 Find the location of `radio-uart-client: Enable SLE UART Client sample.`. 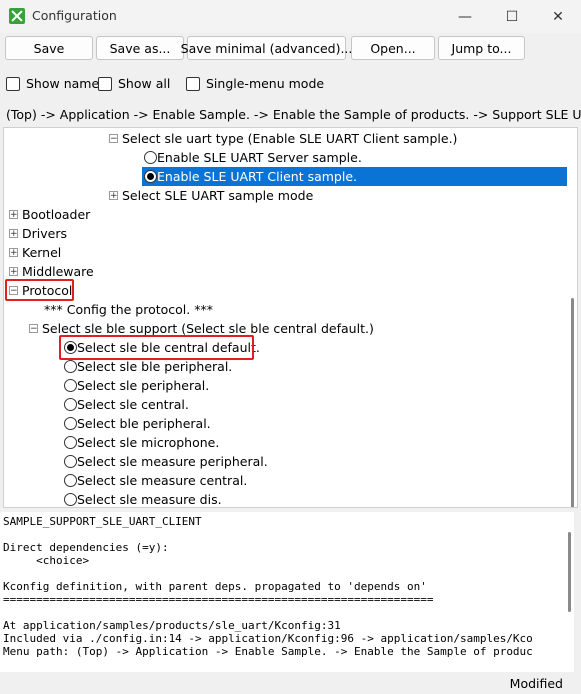

radio-uart-client: Enable SLE UART Client sample. is located at coordinates (359, 176).